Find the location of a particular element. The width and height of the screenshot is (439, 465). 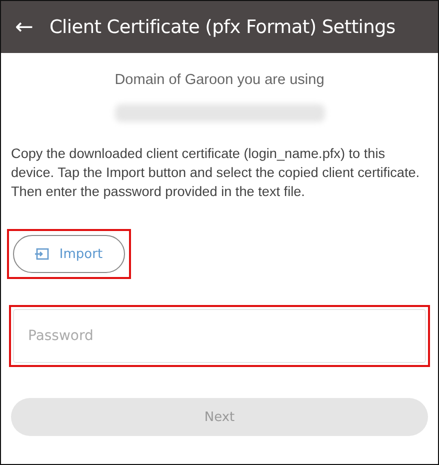

screen-title: Client Certificate (pfx Format) Settings is located at coordinates (222, 27).